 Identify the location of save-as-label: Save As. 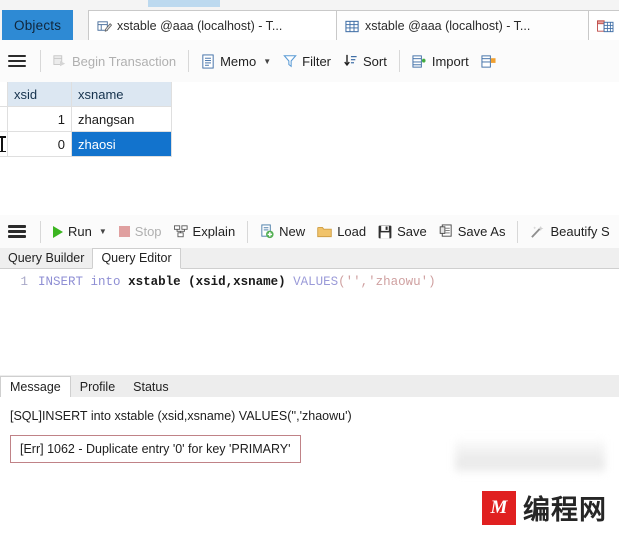
(481, 231).